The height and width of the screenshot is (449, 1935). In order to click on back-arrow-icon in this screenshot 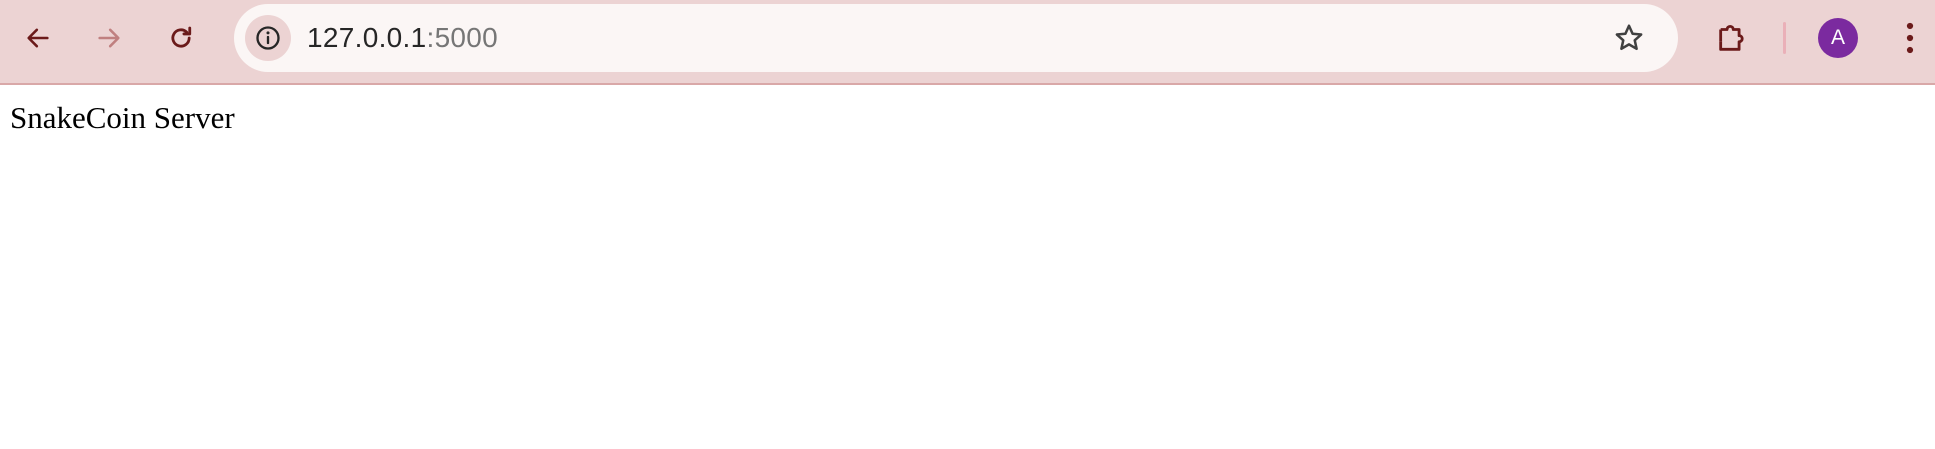, I will do `click(38, 38)`.